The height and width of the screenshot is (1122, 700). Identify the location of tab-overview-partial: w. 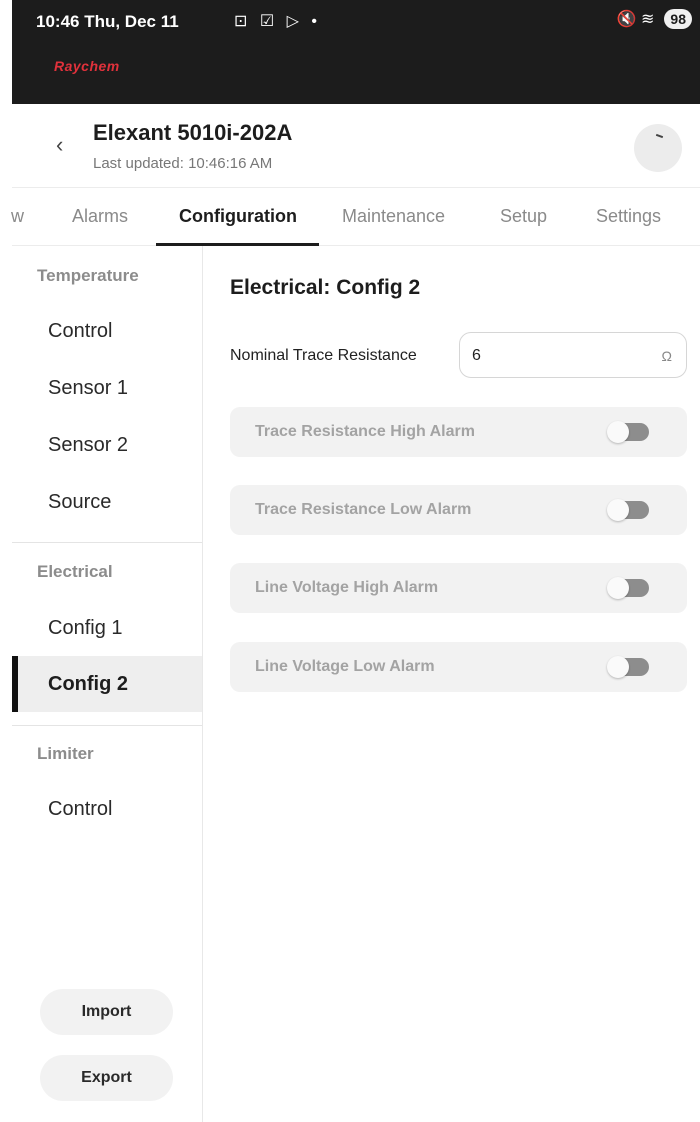
(17, 216).